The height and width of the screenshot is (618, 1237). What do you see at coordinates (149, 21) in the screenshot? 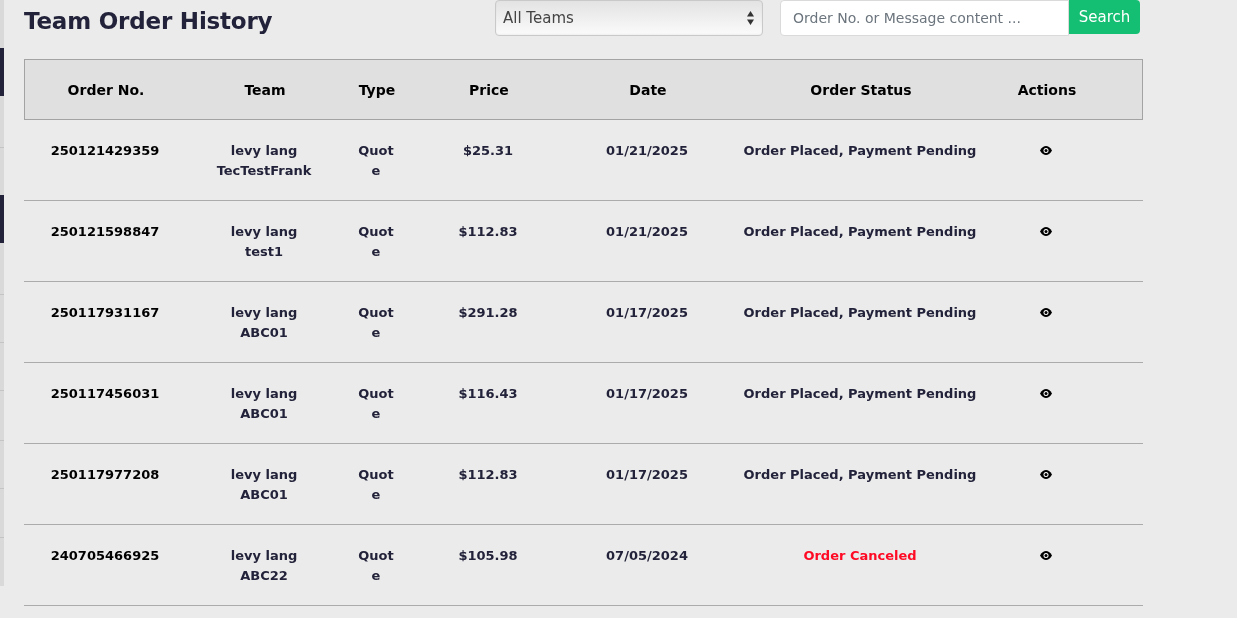
I see `page-title: Team Order History` at bounding box center [149, 21].